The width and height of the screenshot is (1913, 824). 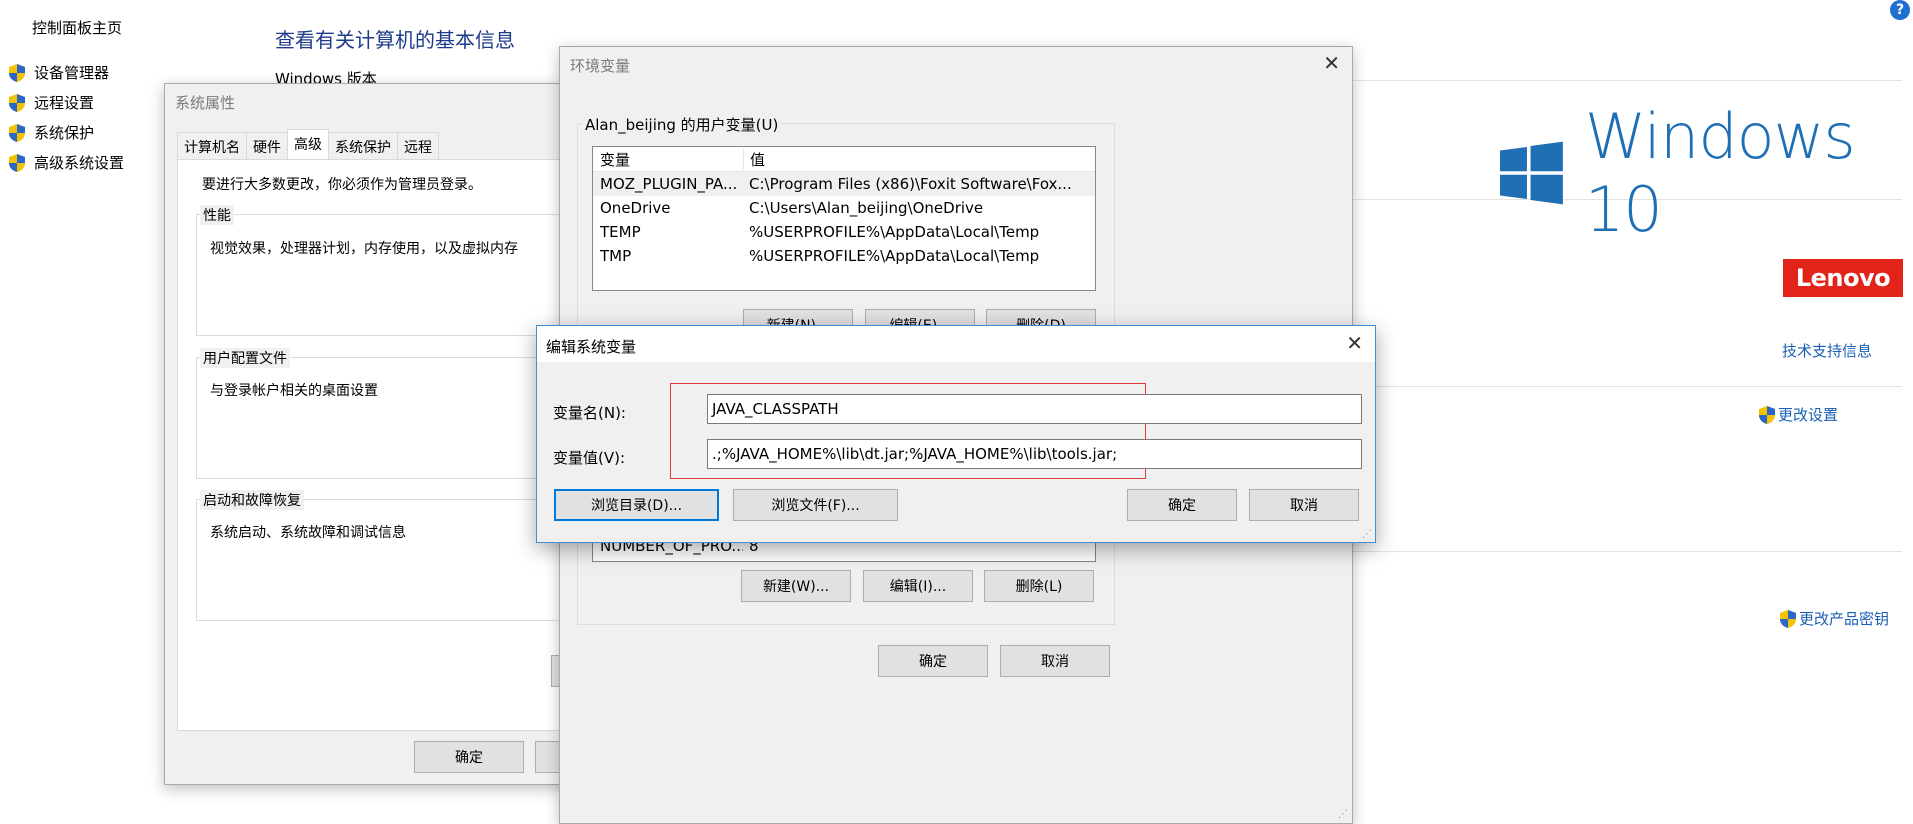 I want to click on user-profiles-group, so click(x=387, y=418).